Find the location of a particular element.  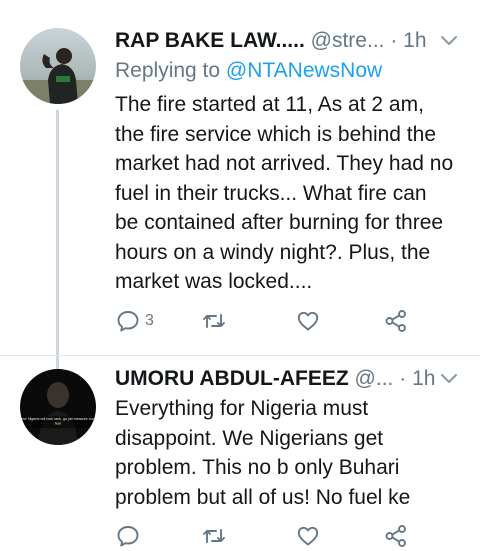

tweet-text-line: the fire service which is behind the is located at coordinates (275, 134).